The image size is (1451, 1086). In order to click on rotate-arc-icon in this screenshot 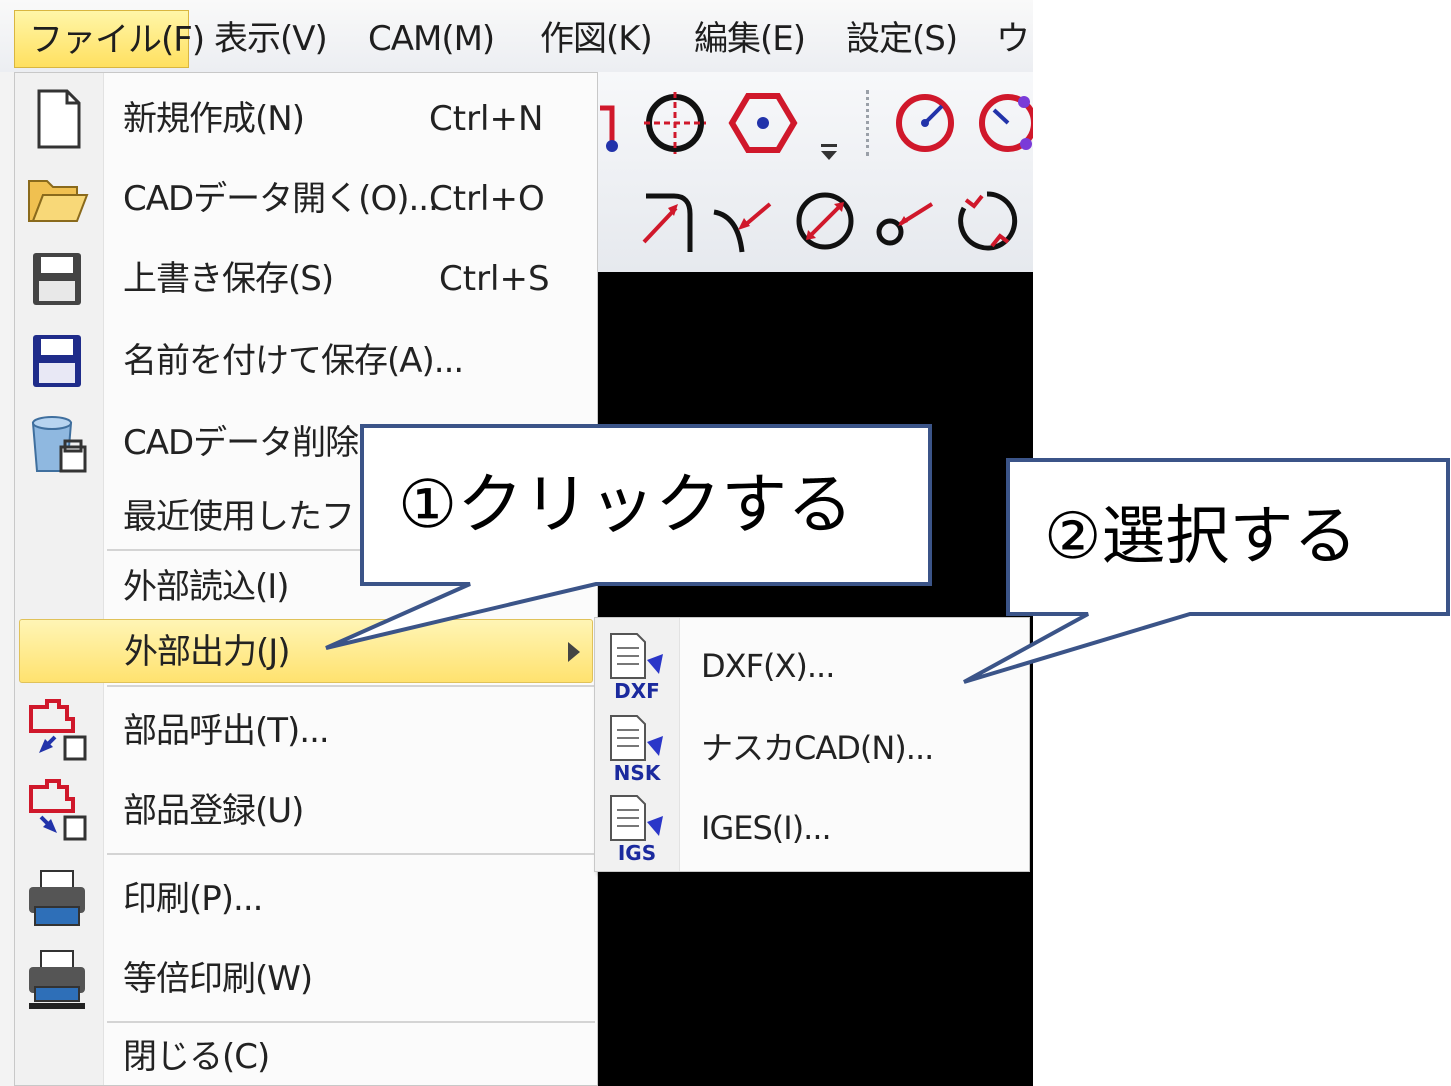, I will do `click(987, 221)`.